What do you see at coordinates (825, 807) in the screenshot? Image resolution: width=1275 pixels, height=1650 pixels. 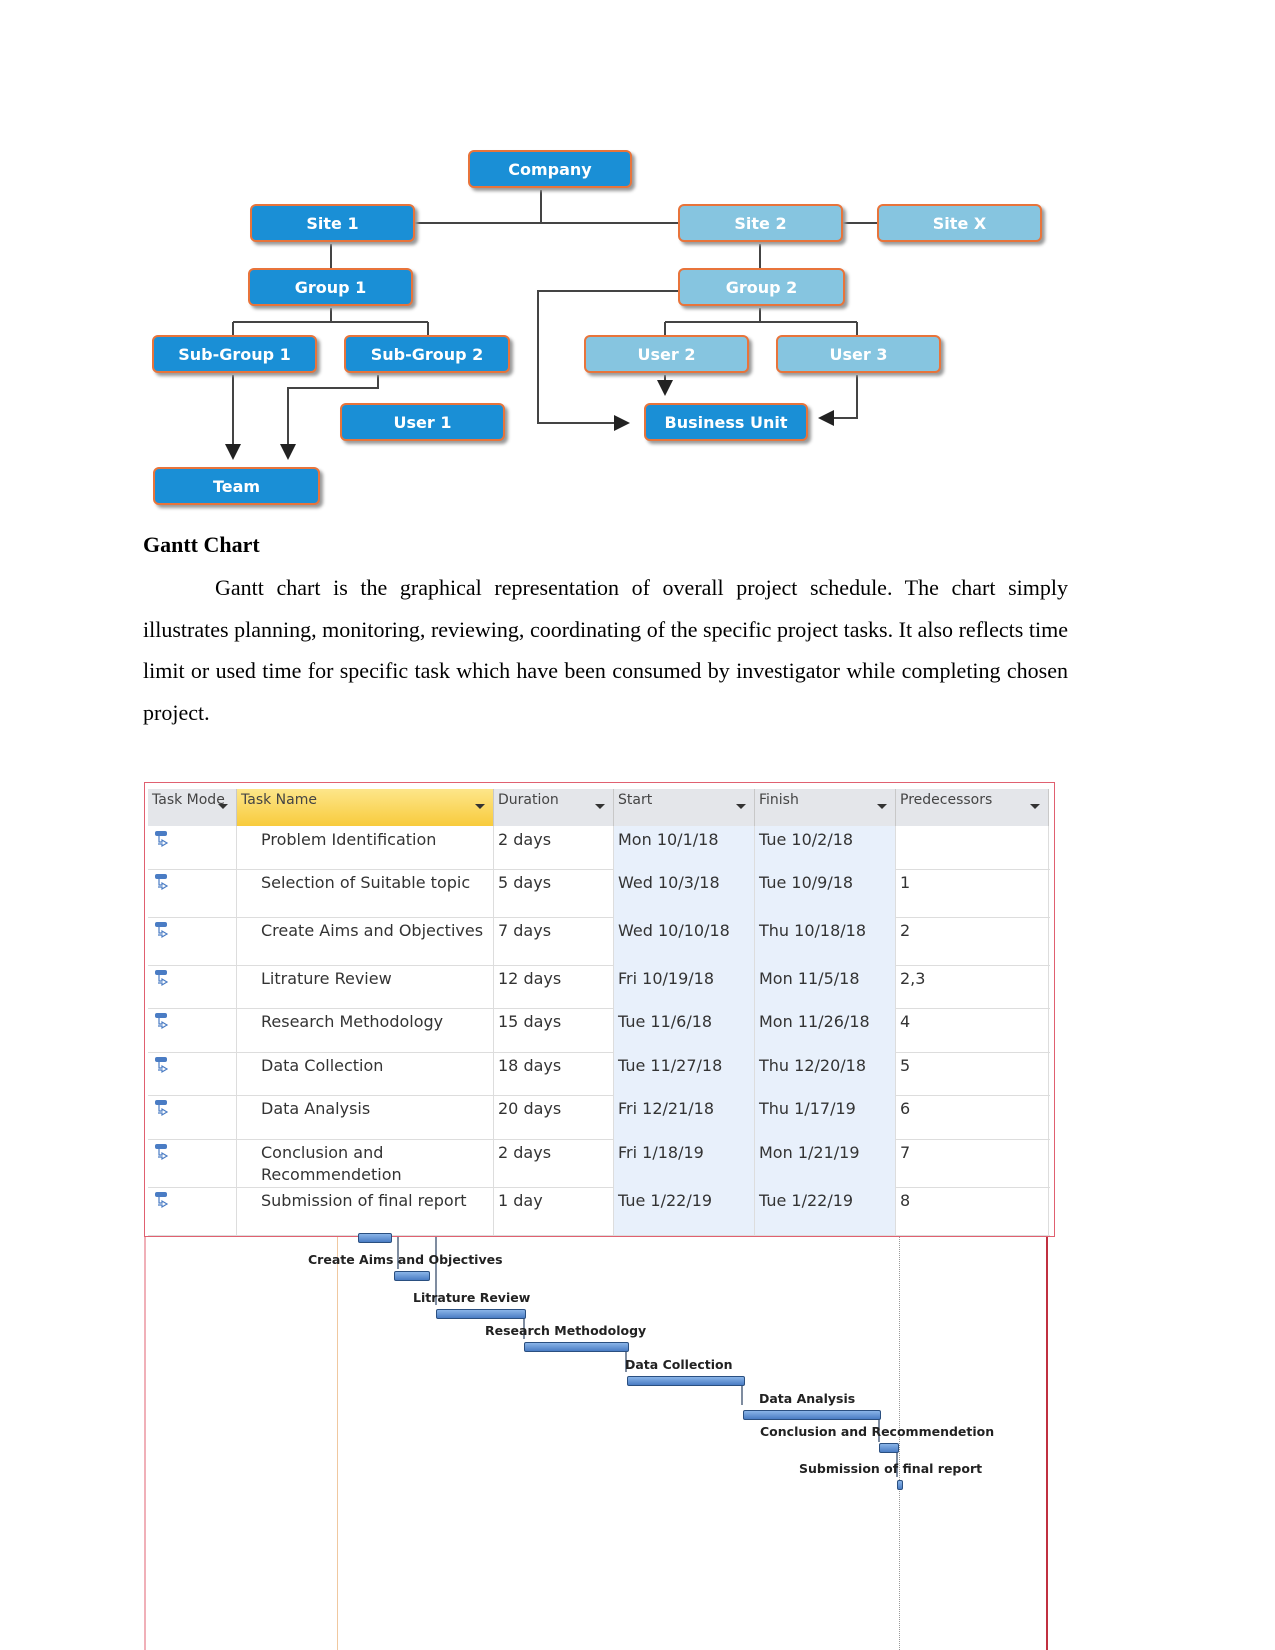 I see `header-finish: Finish` at bounding box center [825, 807].